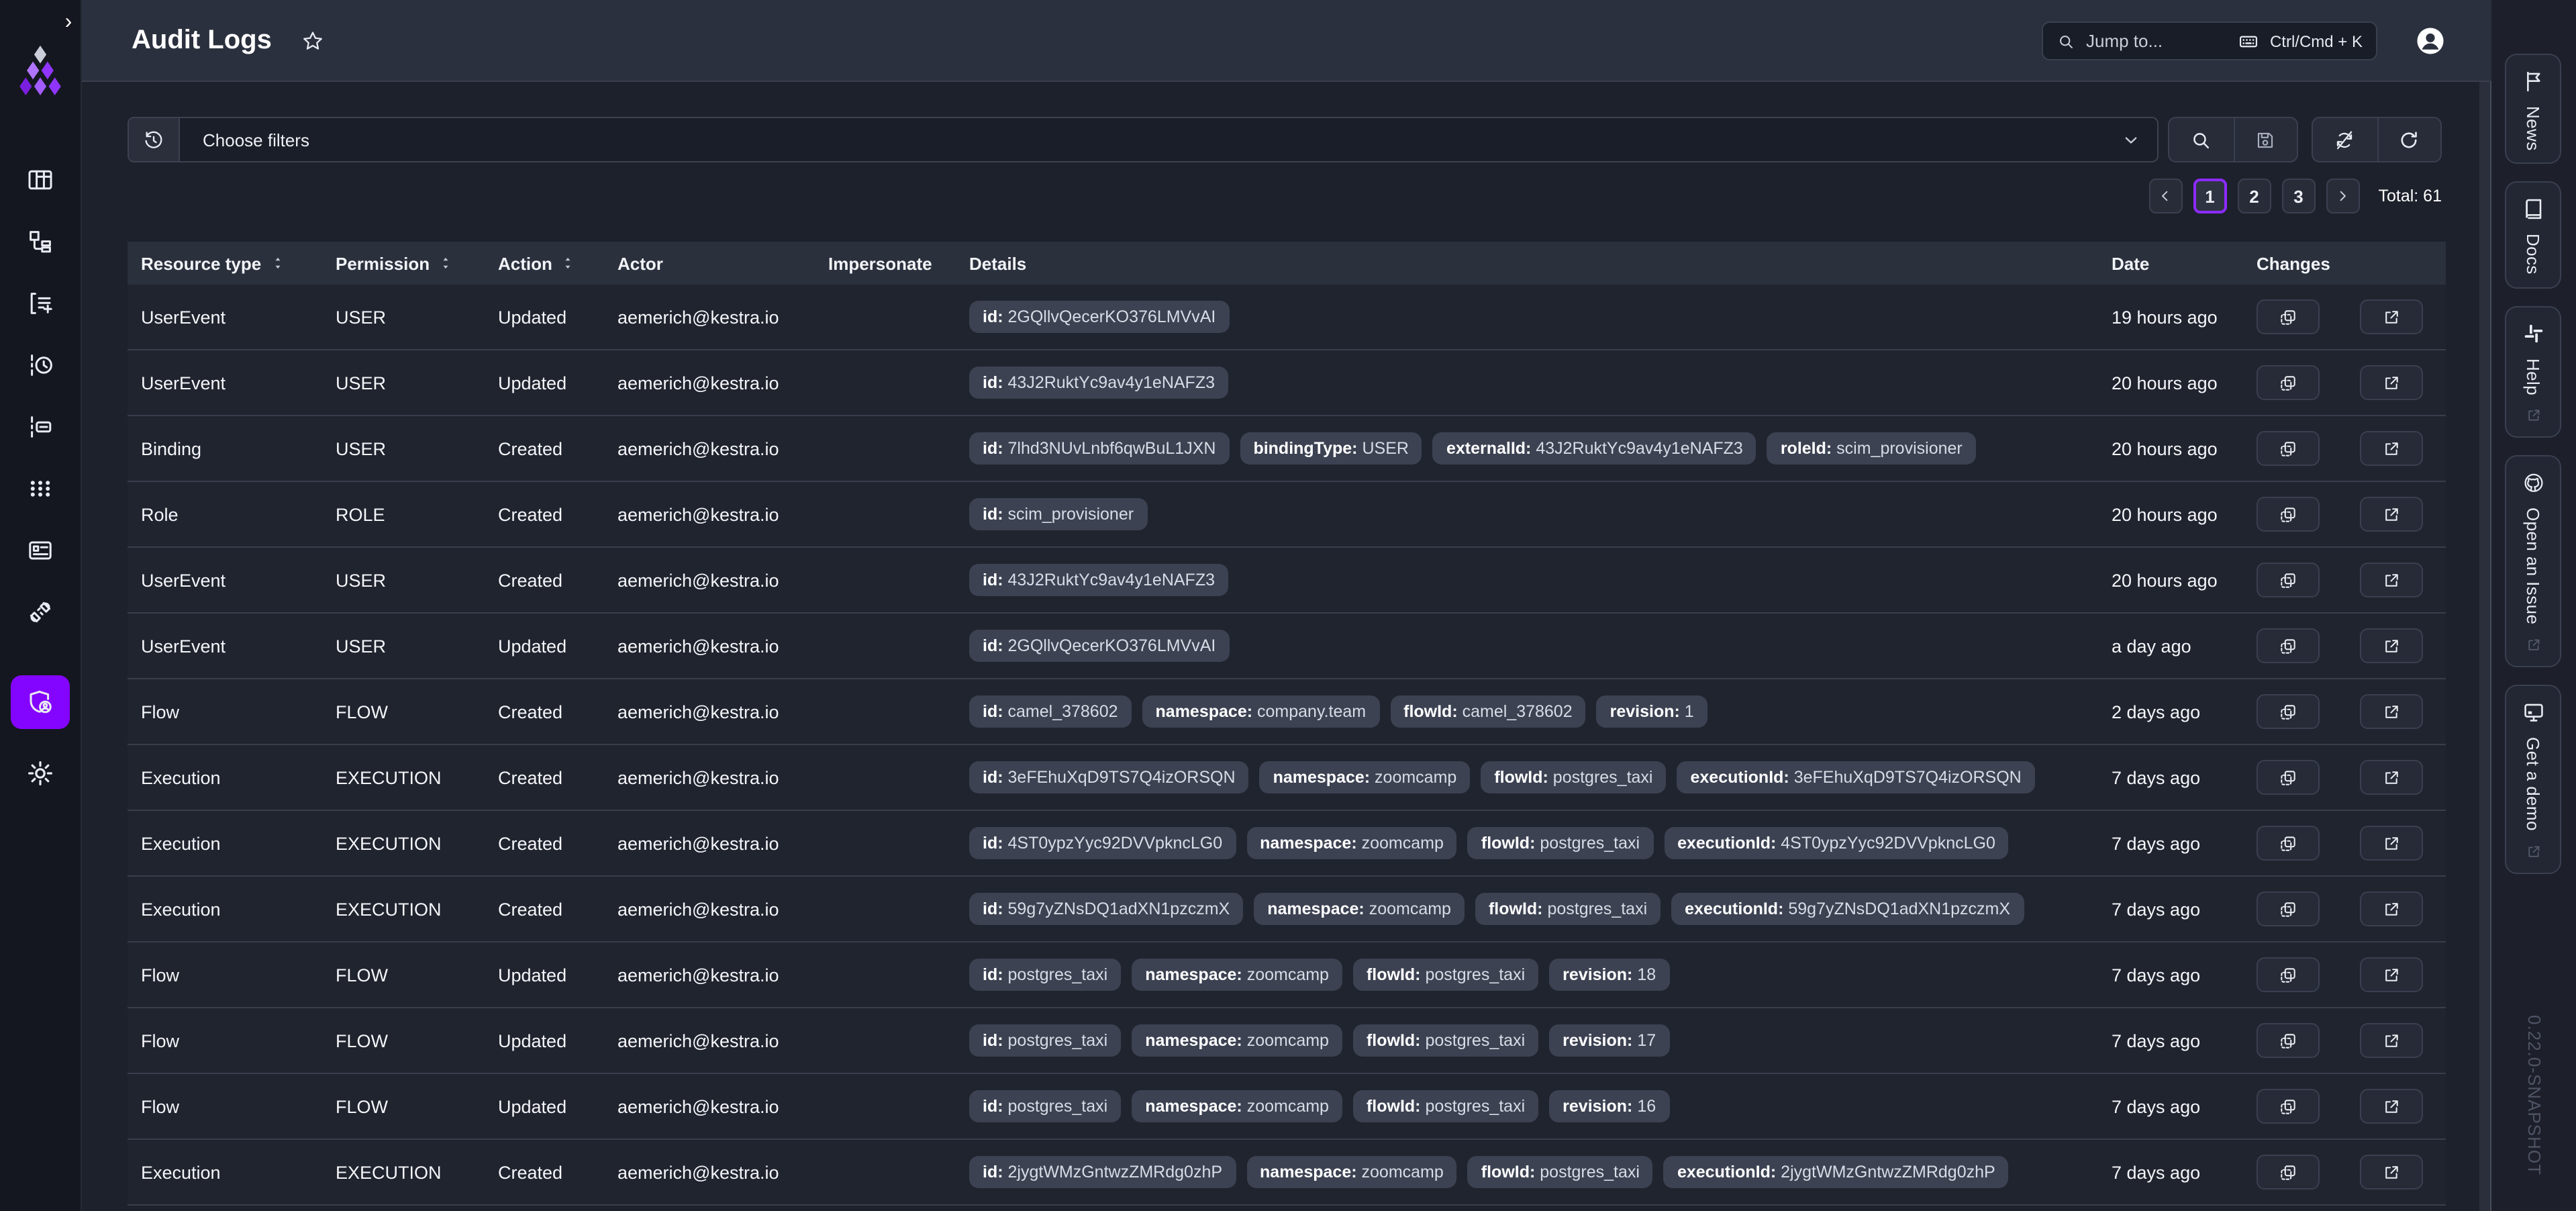  What do you see at coordinates (2430, 41) in the screenshot?
I see `user-avatar` at bounding box center [2430, 41].